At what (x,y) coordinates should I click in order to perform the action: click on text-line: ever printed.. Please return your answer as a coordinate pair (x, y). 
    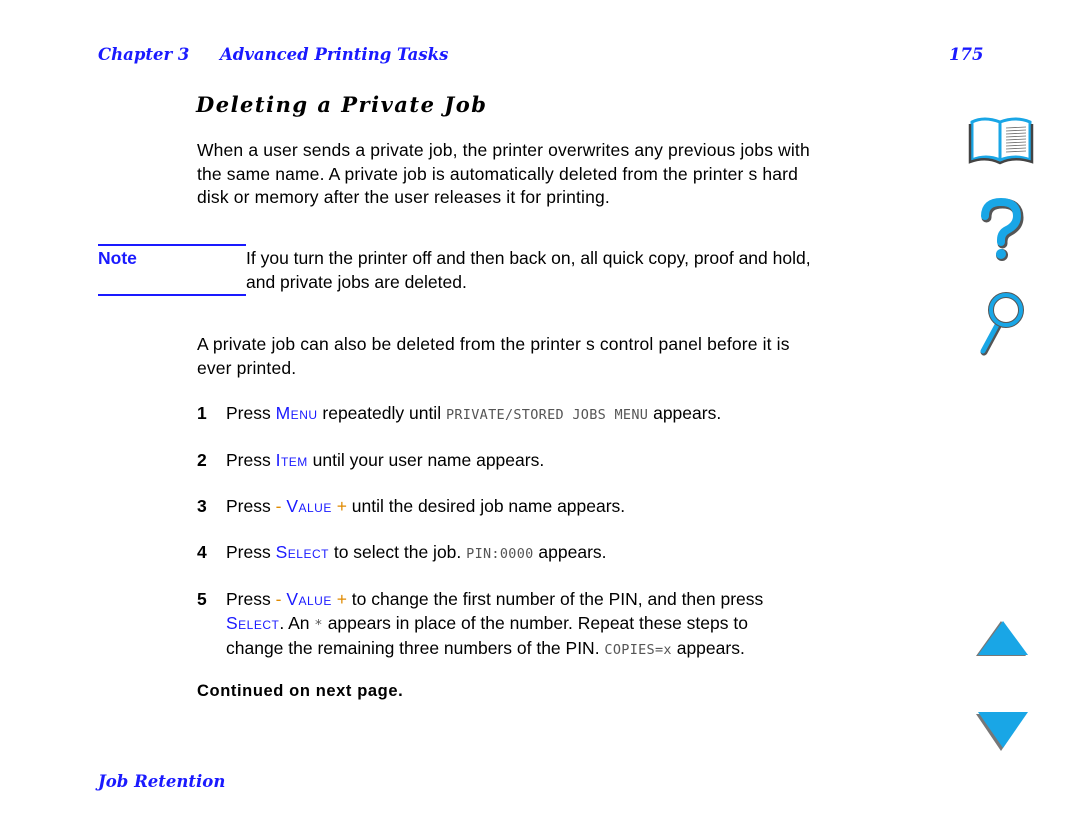
    Looking at the image, I should click on (247, 367).